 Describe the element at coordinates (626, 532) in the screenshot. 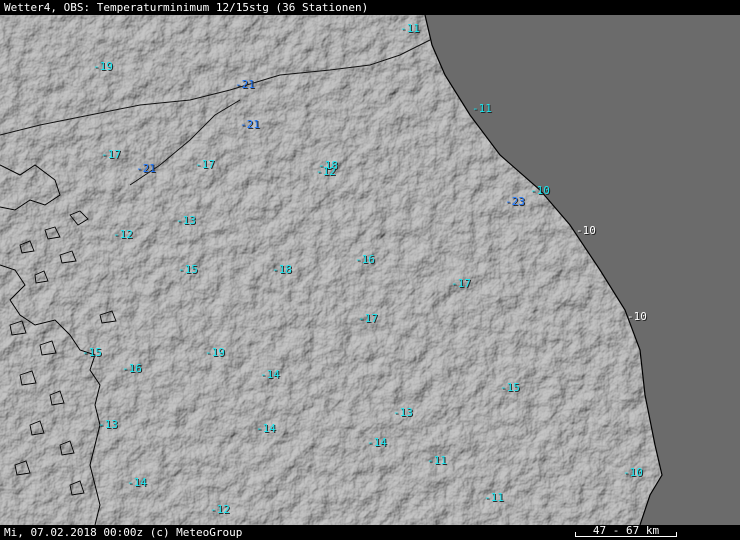

I see `scale-bar: 47 - 67 km` at that location.